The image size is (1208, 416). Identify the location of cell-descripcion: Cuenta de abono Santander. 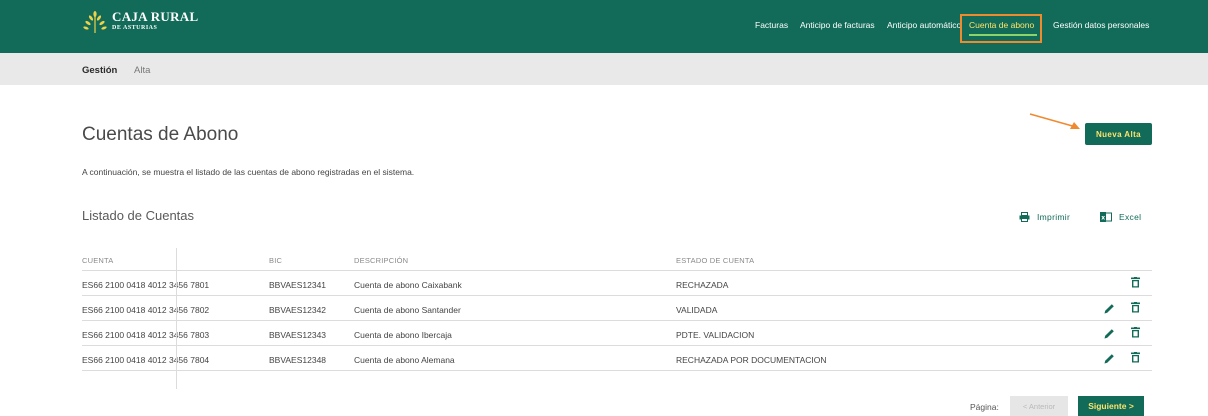
(407, 310).